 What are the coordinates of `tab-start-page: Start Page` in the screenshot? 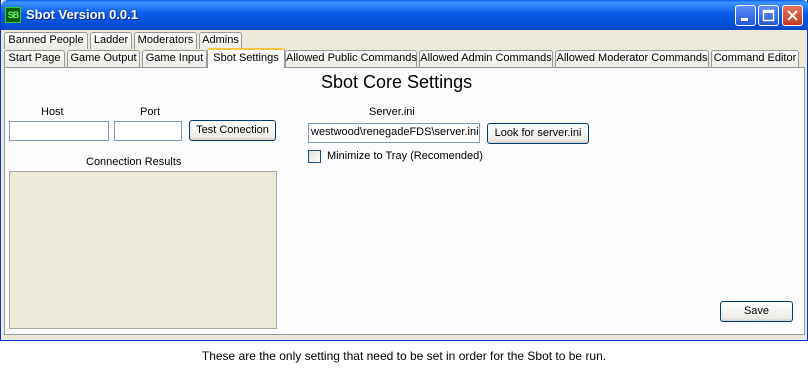 It's located at (34, 58).